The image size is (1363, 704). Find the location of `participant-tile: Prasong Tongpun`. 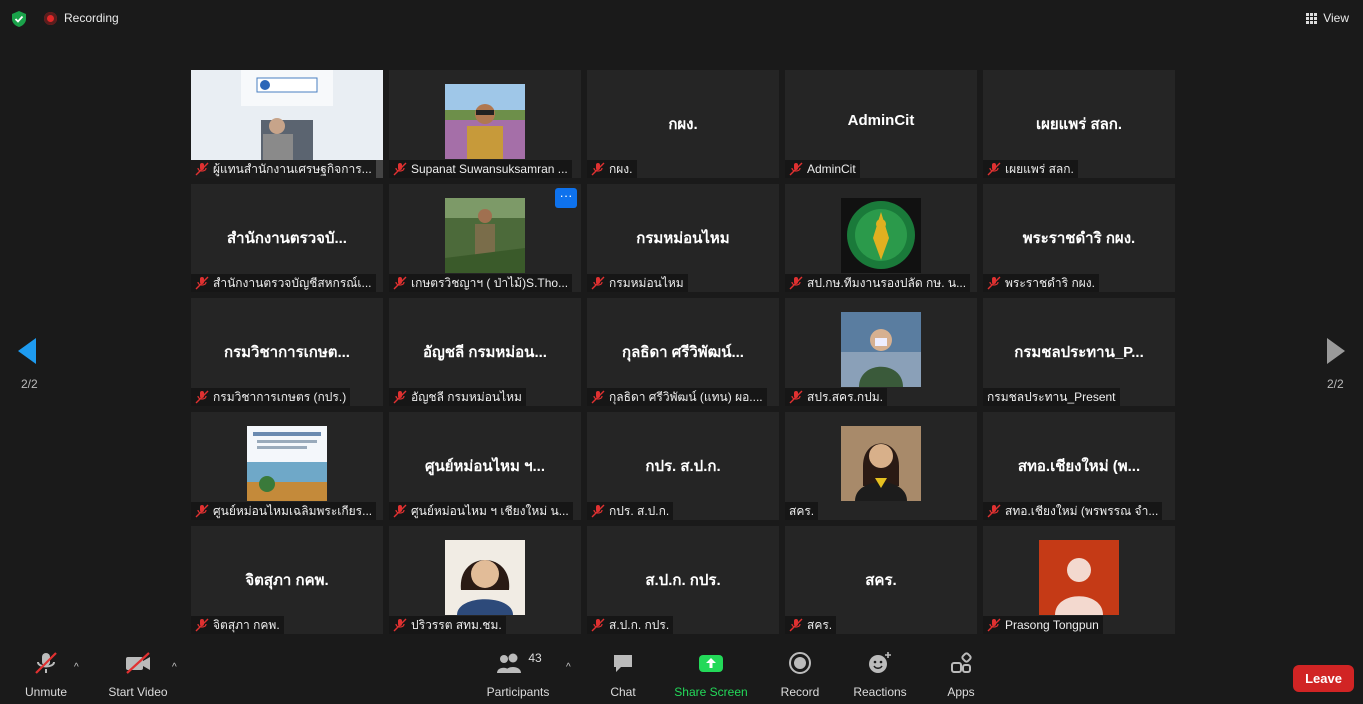

participant-tile: Prasong Tongpun is located at coordinates (1079, 580).